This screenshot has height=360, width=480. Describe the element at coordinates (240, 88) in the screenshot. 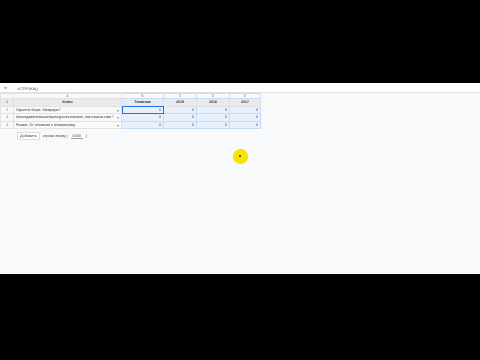

I see `formula-bar: fx =СТРОКА()` at that location.